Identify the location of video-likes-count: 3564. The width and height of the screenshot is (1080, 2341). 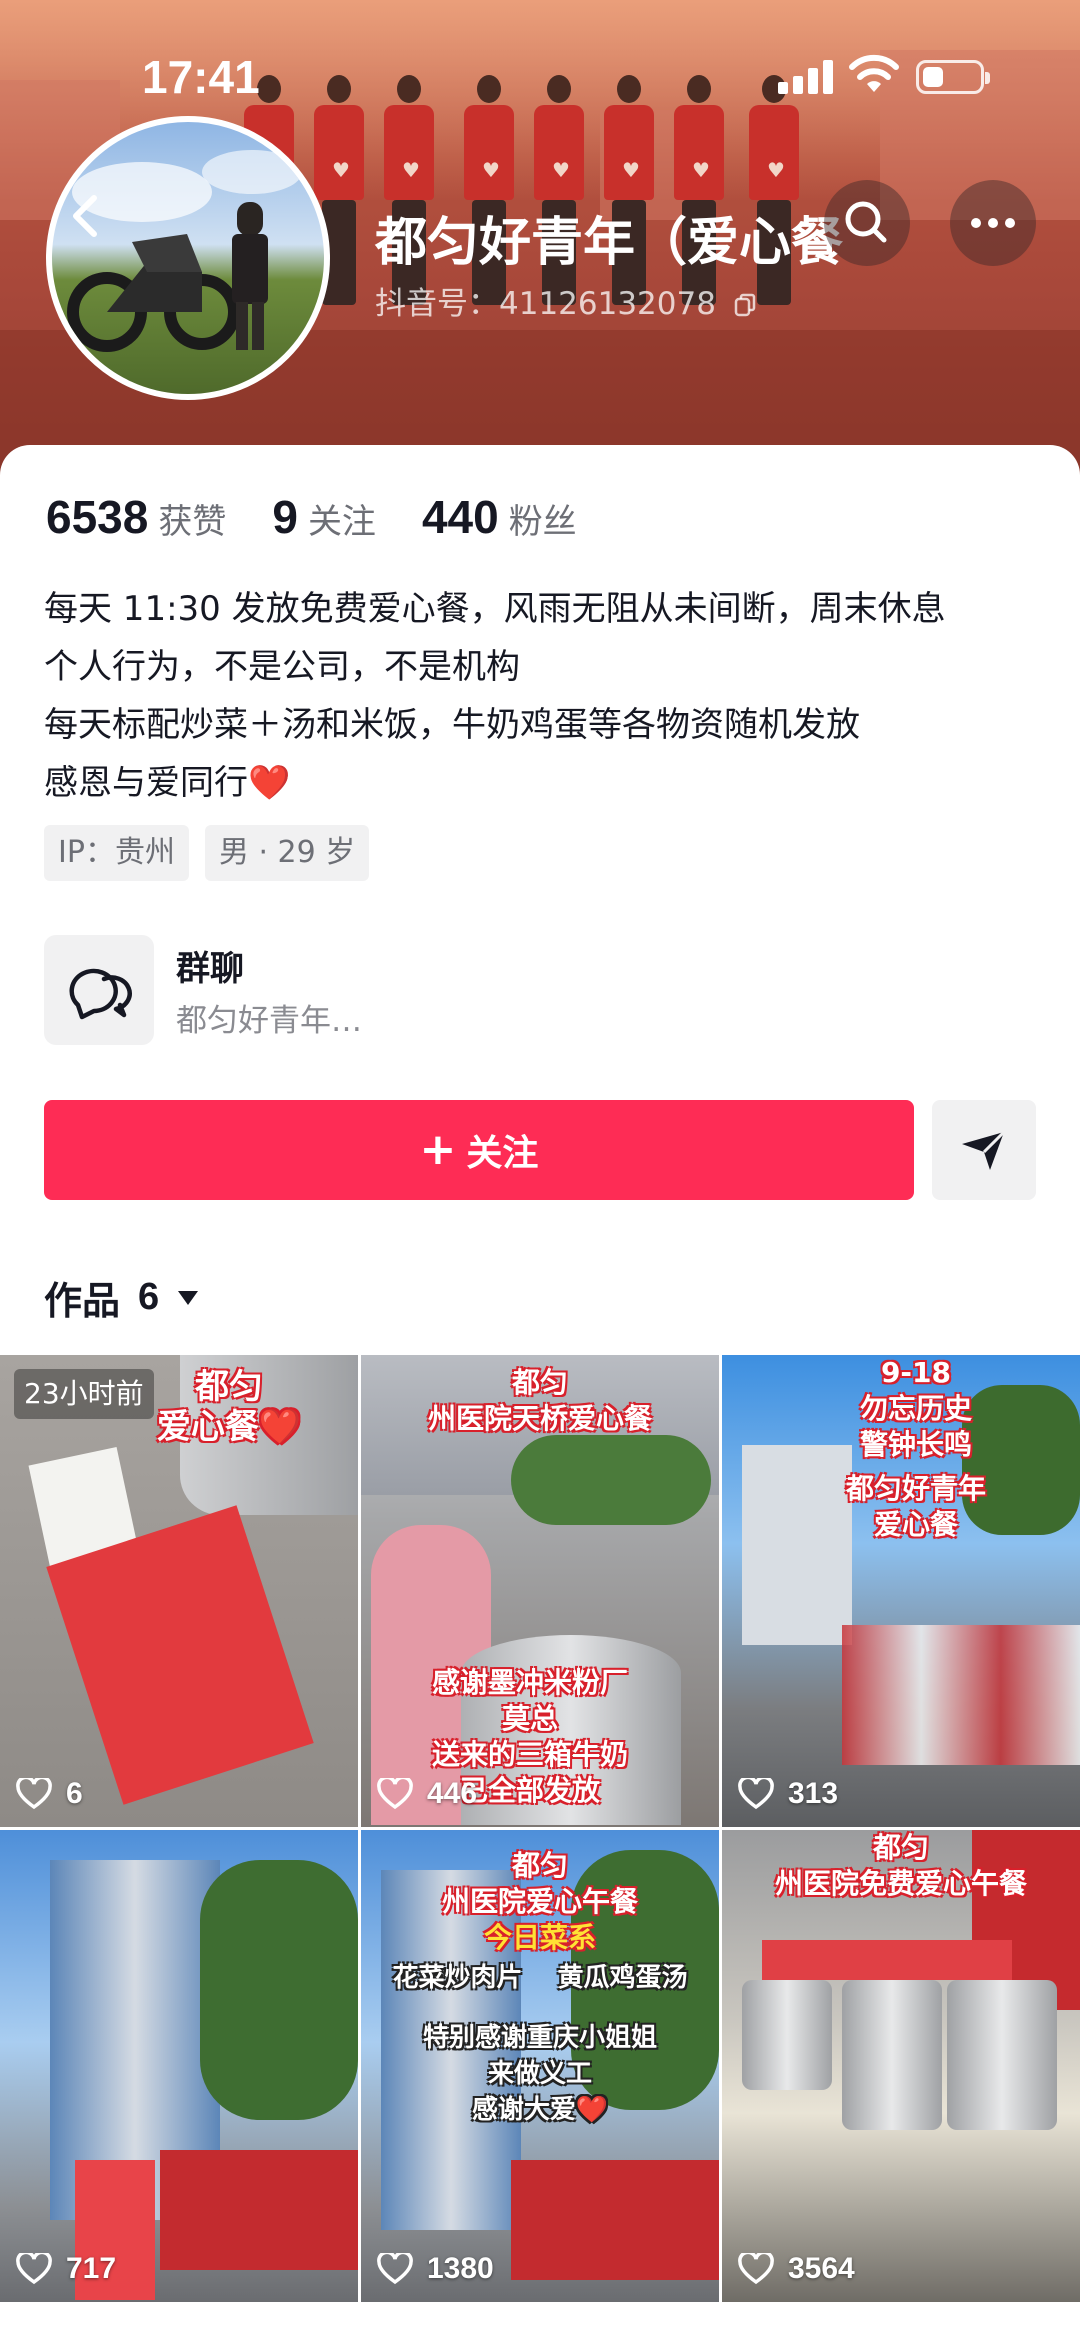
(821, 2268).